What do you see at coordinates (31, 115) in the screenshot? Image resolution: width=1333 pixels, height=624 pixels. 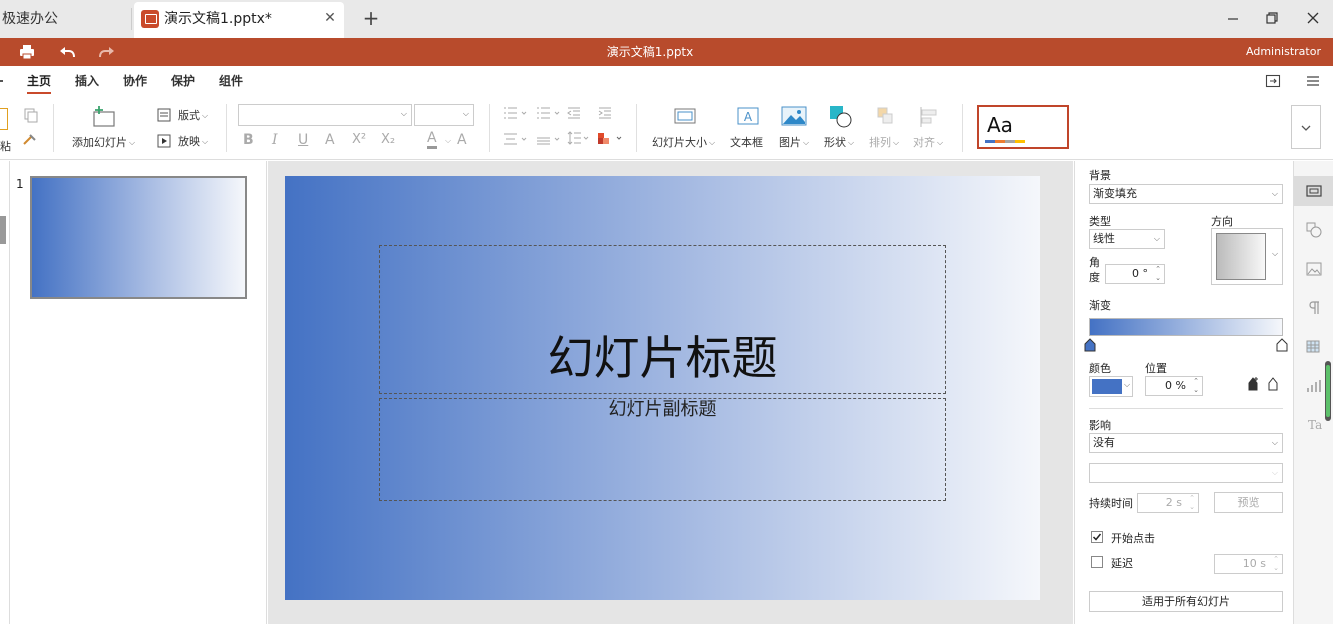 I see `copy-icon` at bounding box center [31, 115].